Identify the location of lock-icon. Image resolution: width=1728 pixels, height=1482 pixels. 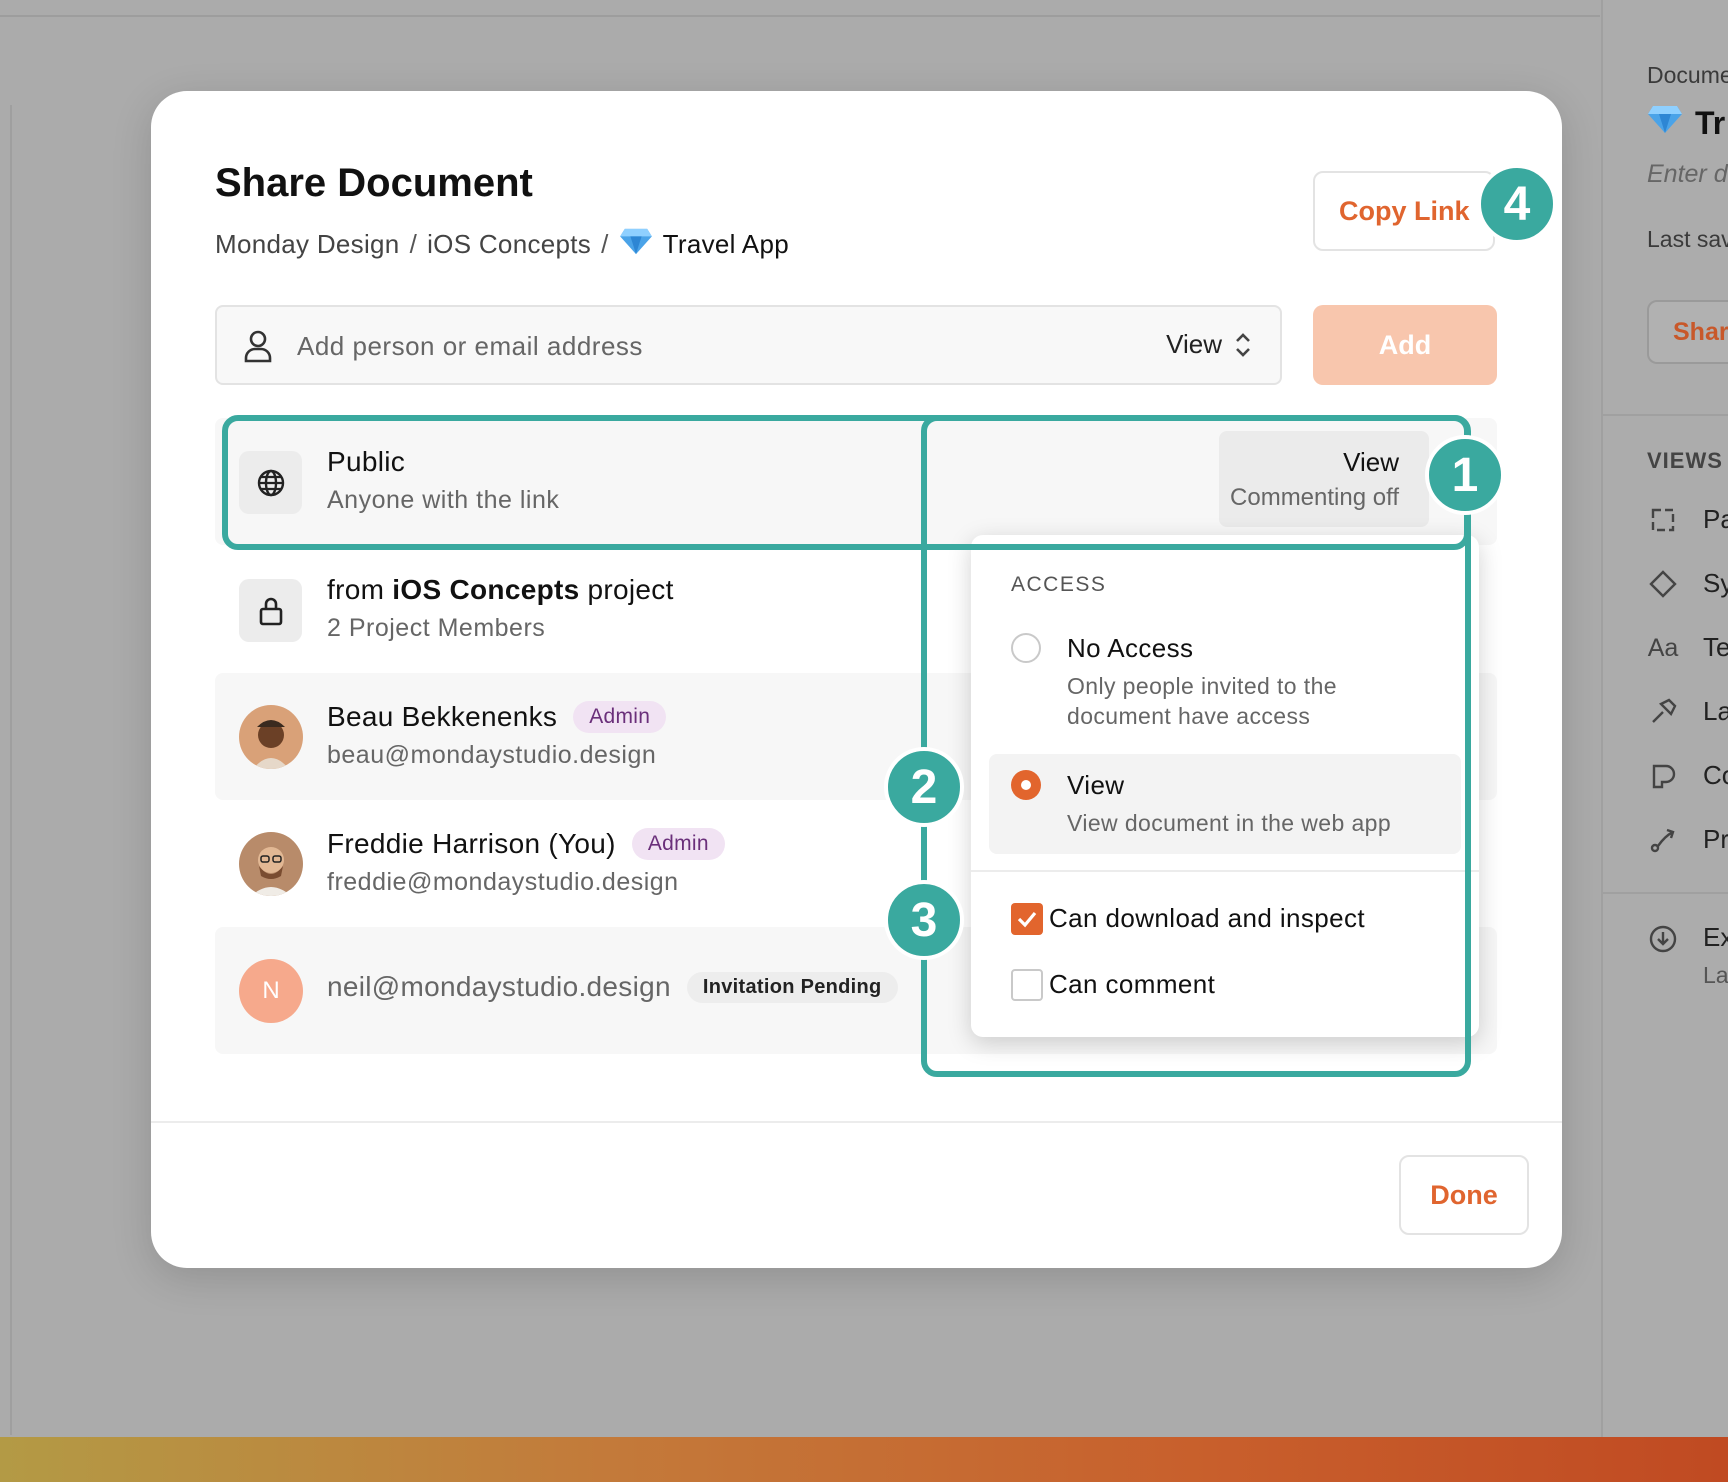
(270, 610).